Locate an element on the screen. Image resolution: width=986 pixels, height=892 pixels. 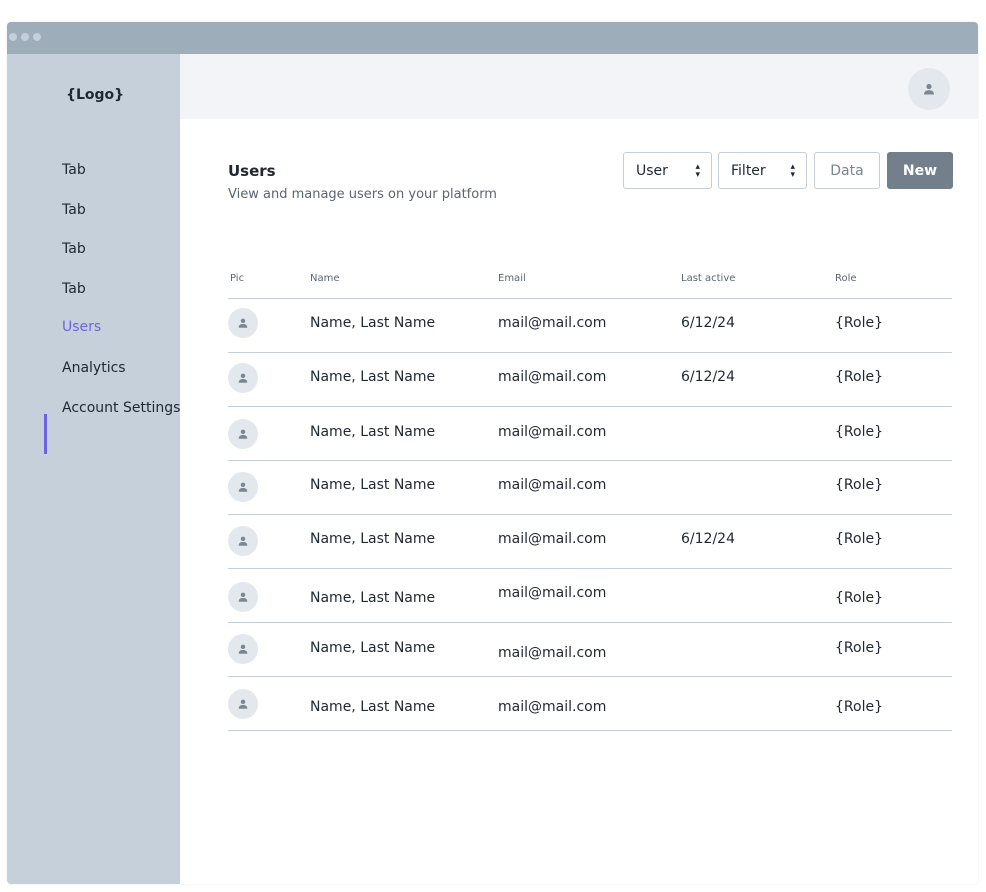
window-titlebar is located at coordinates (492, 38).